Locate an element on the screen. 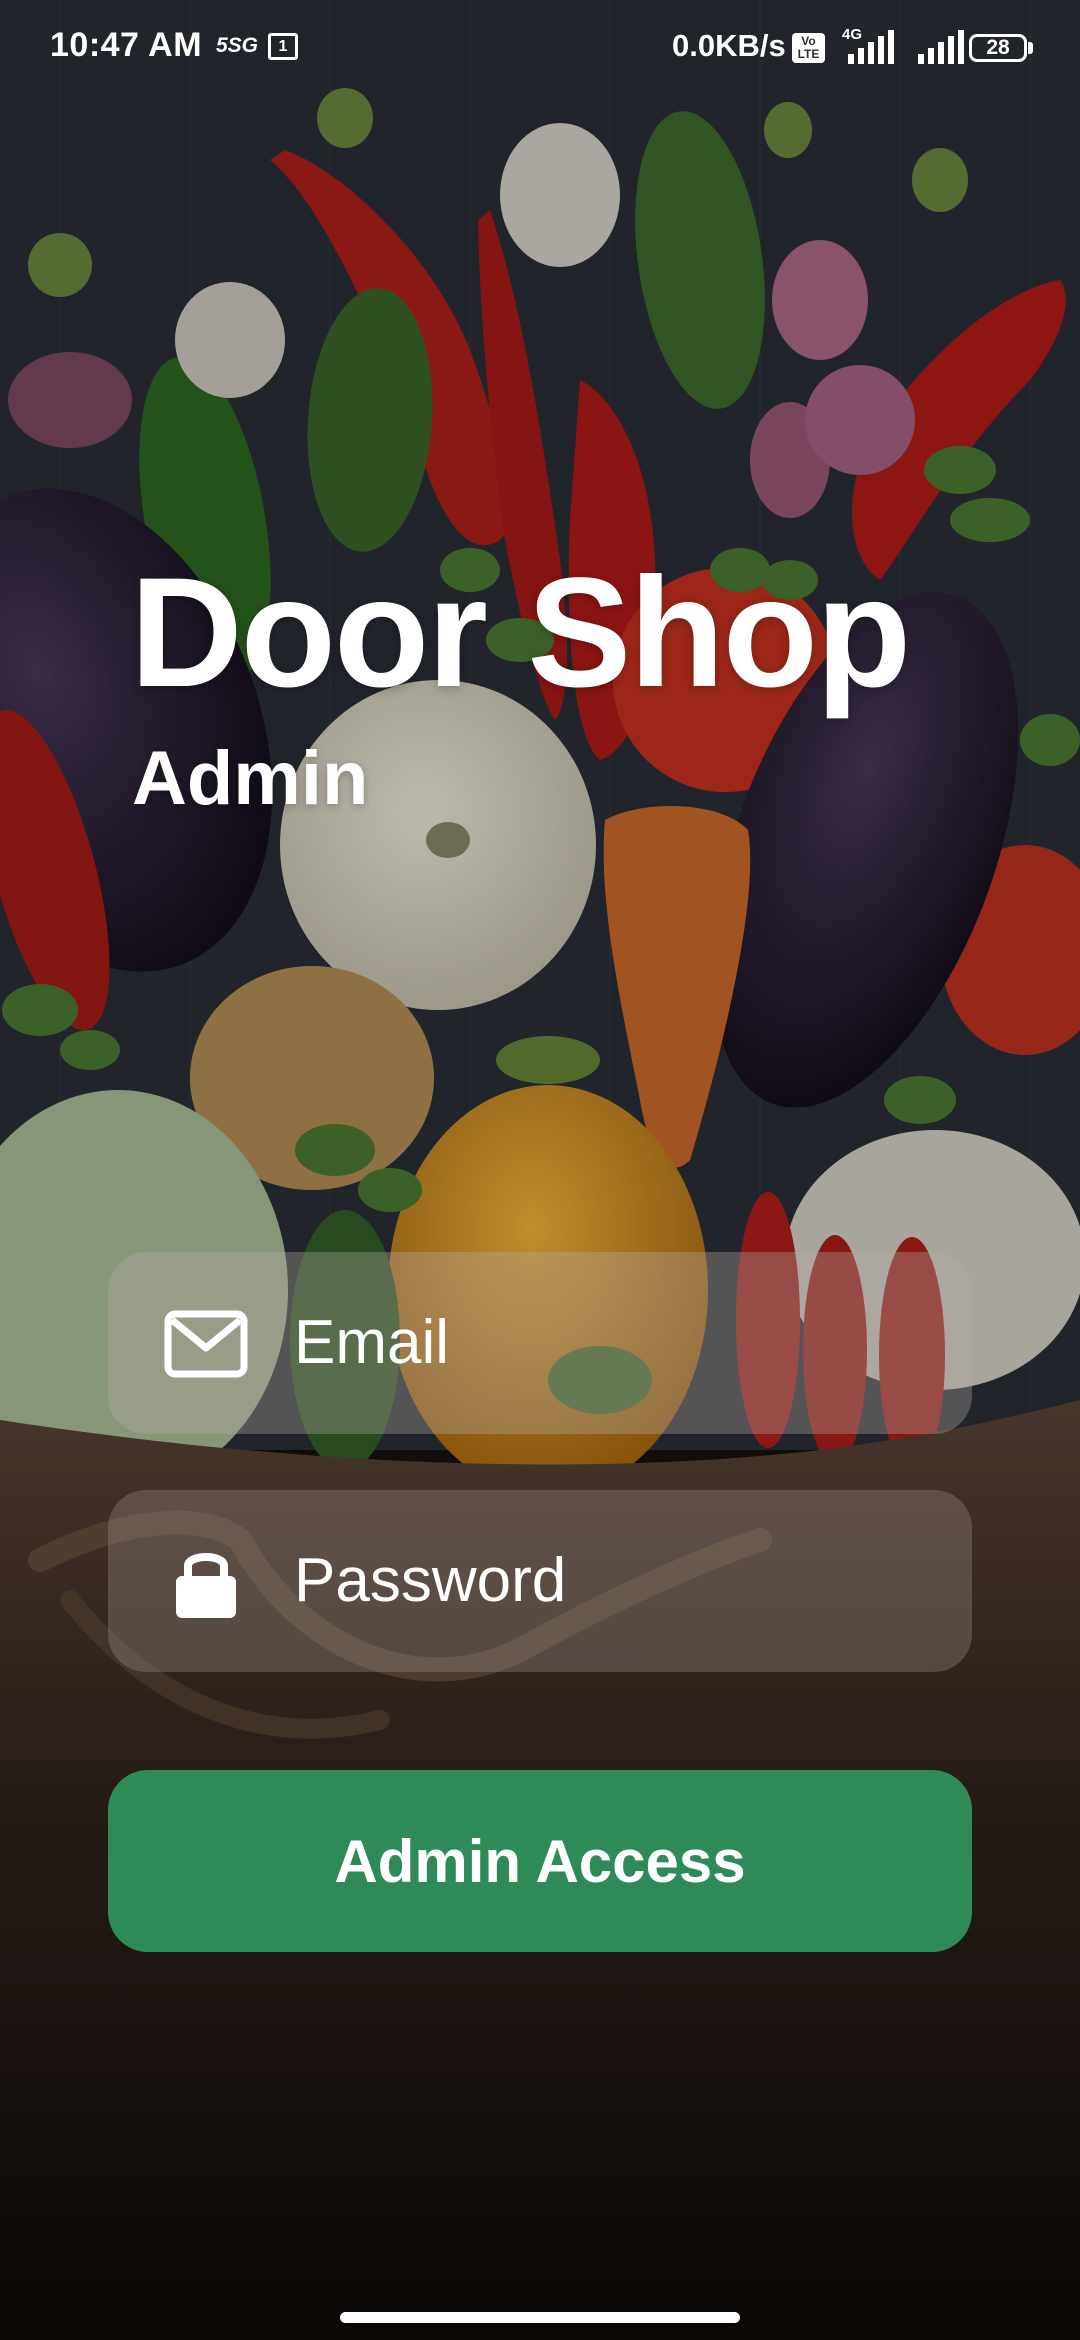  home-indicator is located at coordinates (540, 2317).